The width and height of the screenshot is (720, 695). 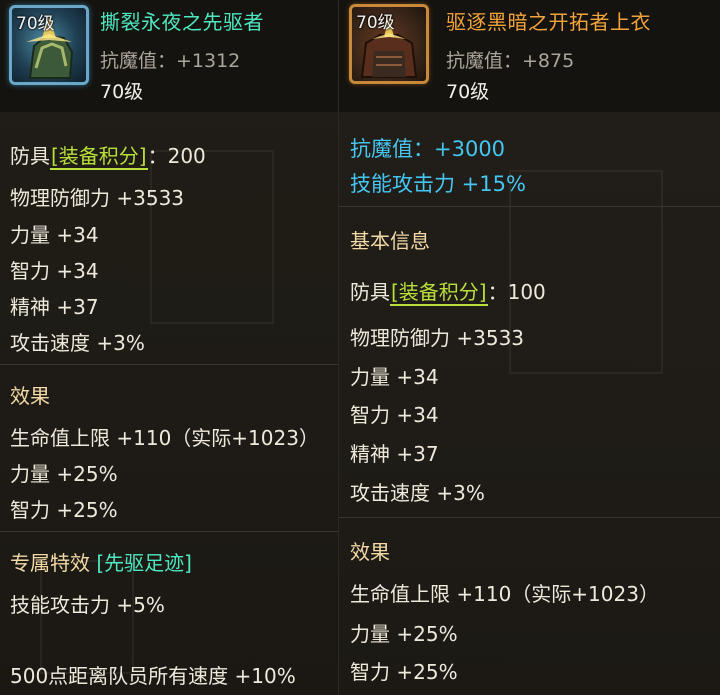 What do you see at coordinates (468, 92) in the screenshot?
I see `right-item-level: 70级` at bounding box center [468, 92].